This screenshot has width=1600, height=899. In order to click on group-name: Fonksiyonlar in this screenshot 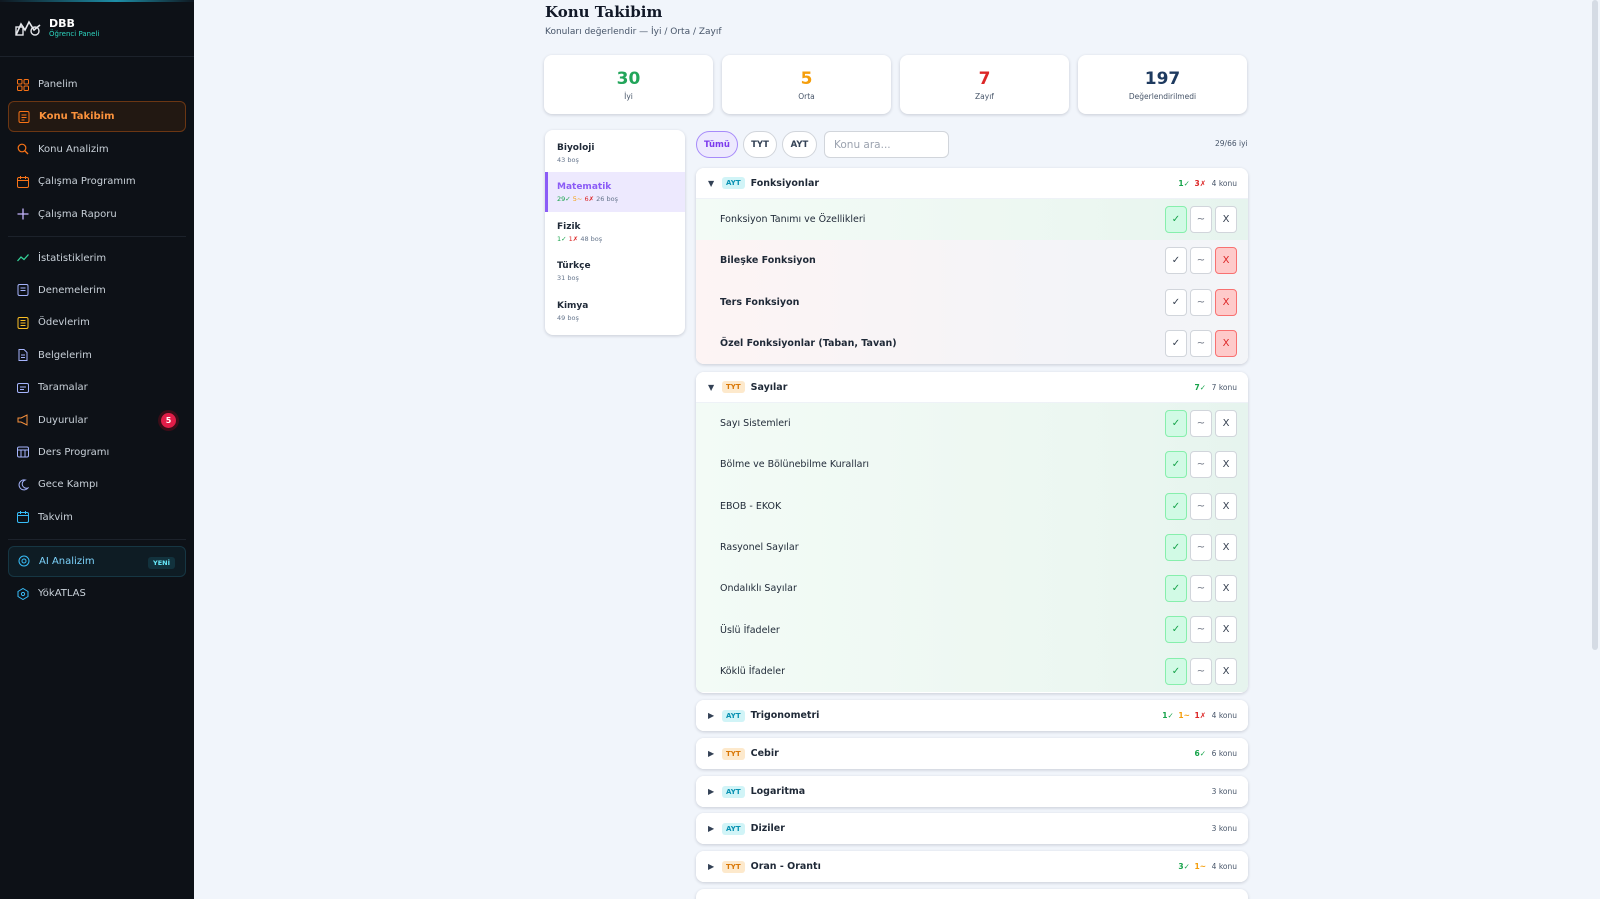, I will do `click(785, 183)`.